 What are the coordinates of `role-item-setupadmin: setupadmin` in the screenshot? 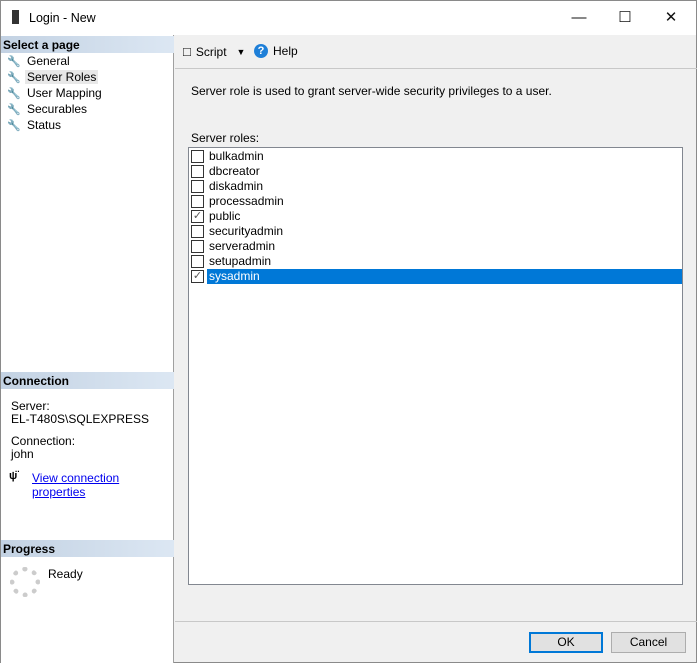 It's located at (436, 261).